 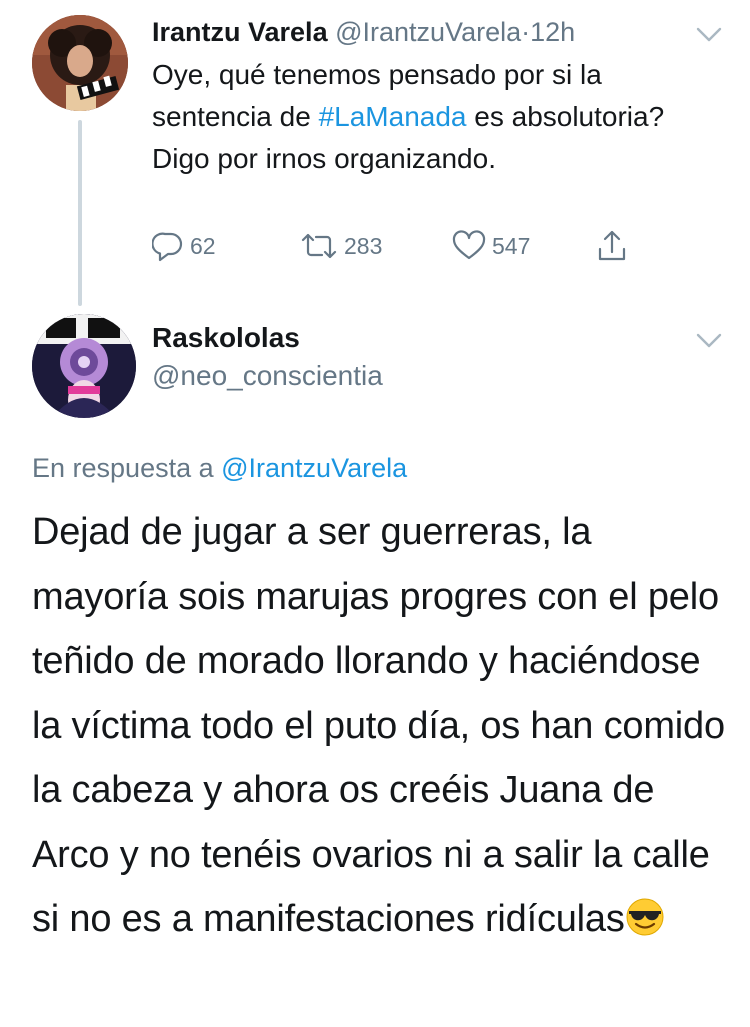 What do you see at coordinates (491, 246) in the screenshot?
I see `like-button: 547` at bounding box center [491, 246].